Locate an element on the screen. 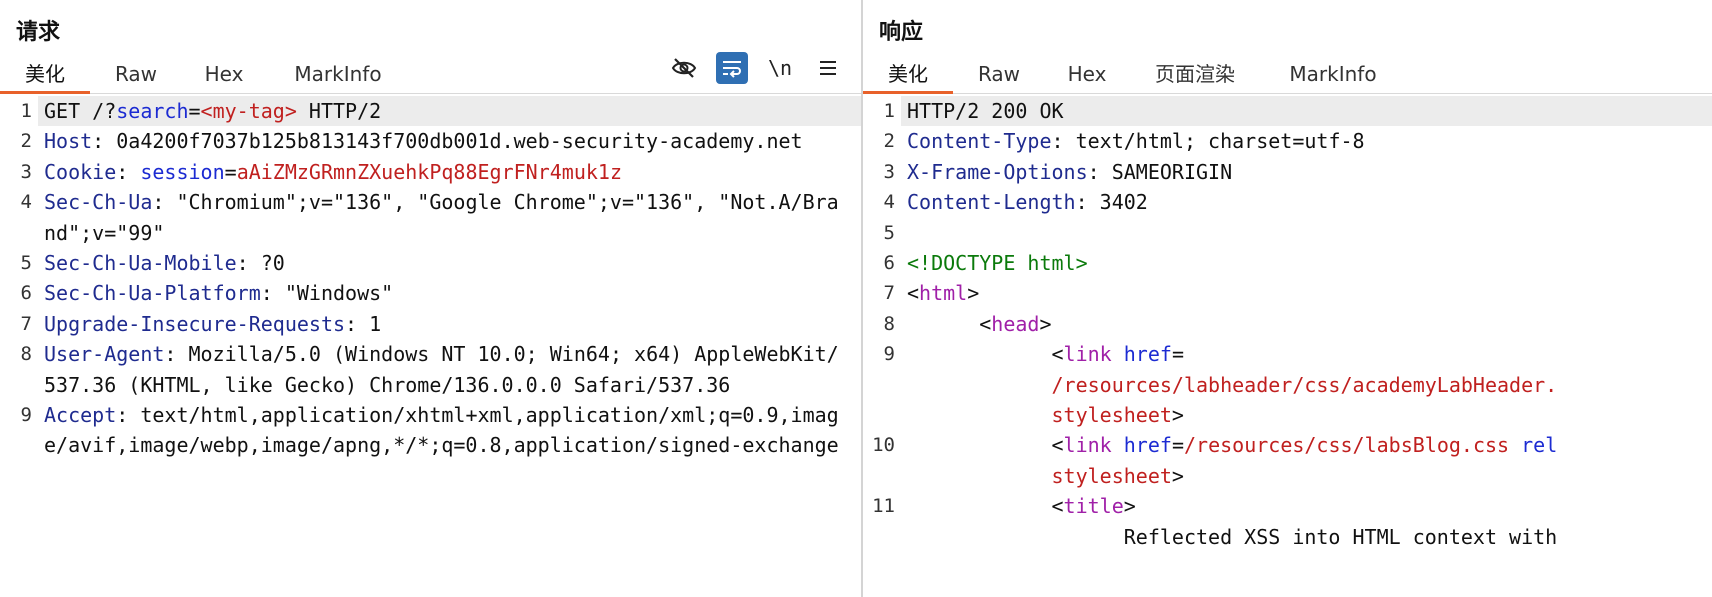 The width and height of the screenshot is (1712, 597). code-line: 1 GET /?search=<my-tag> HTTP/2 is located at coordinates (430, 111).